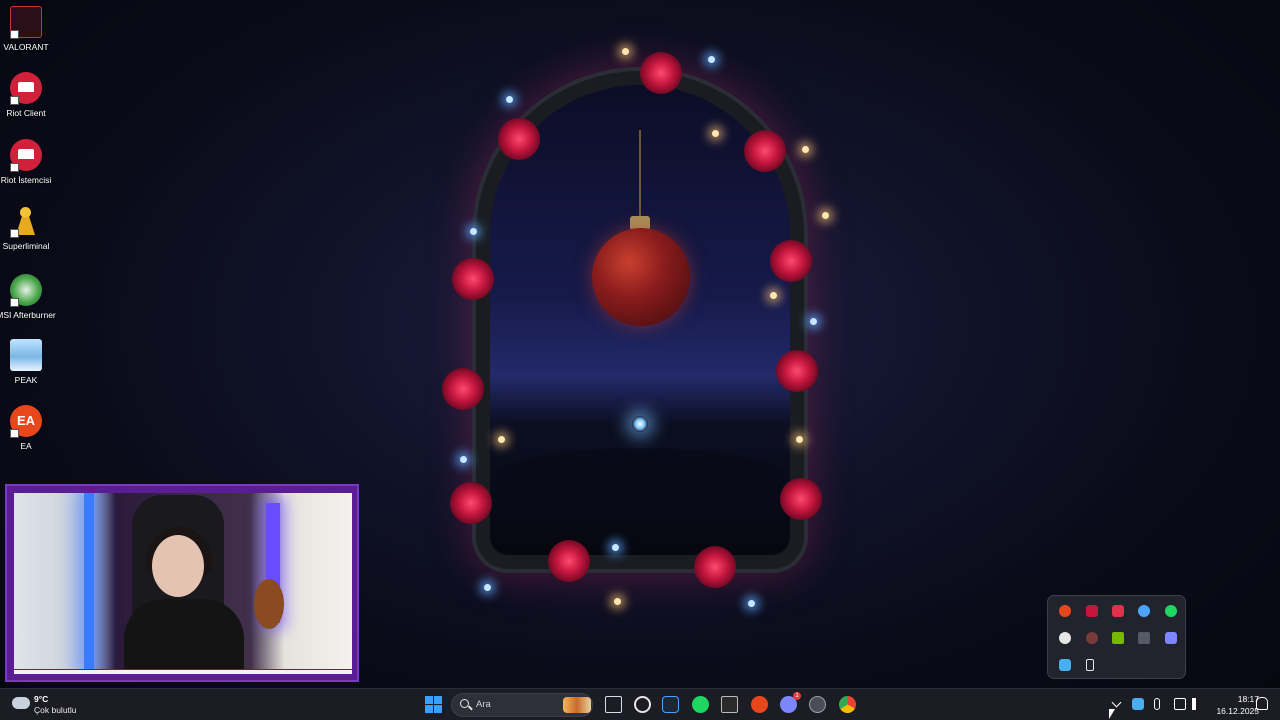 The height and width of the screenshot is (720, 1280). Describe the element at coordinates (1262, 703) in the screenshot. I see `notification-bell-icon` at that location.